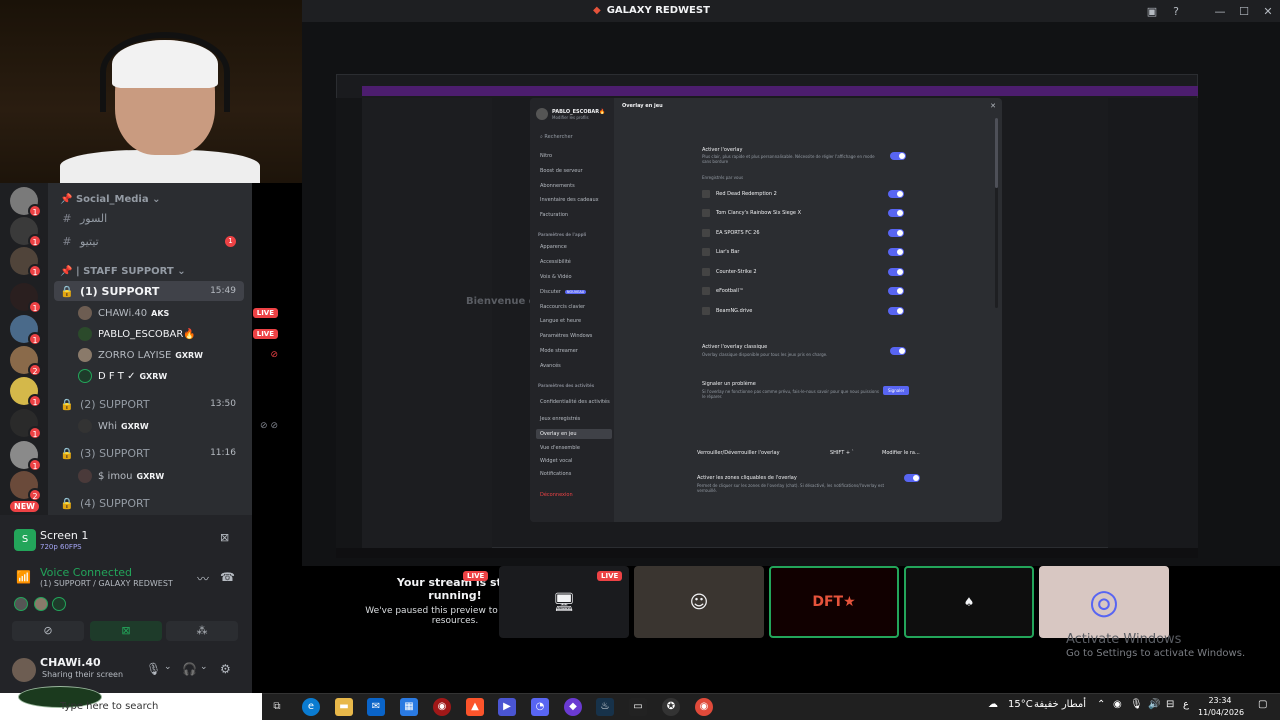 Image resolution: width=1280 pixels, height=720 pixels. What do you see at coordinates (1104, 602) in the screenshot?
I see `stream-tile: ◎` at bounding box center [1104, 602].